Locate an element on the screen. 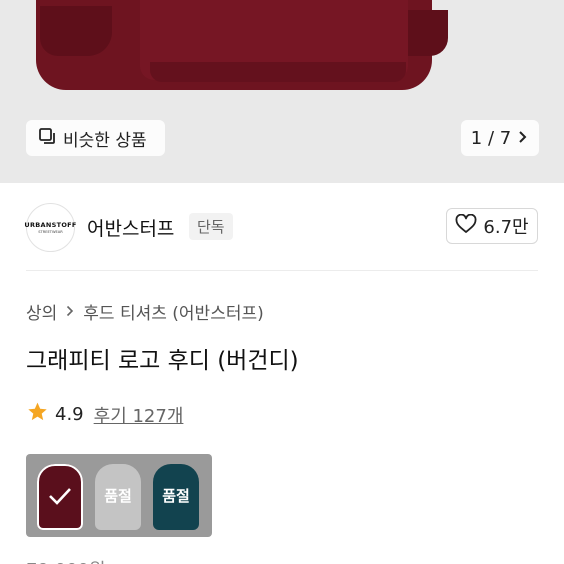 The height and width of the screenshot is (564, 564). rating-value: 4.9 is located at coordinates (69, 414).